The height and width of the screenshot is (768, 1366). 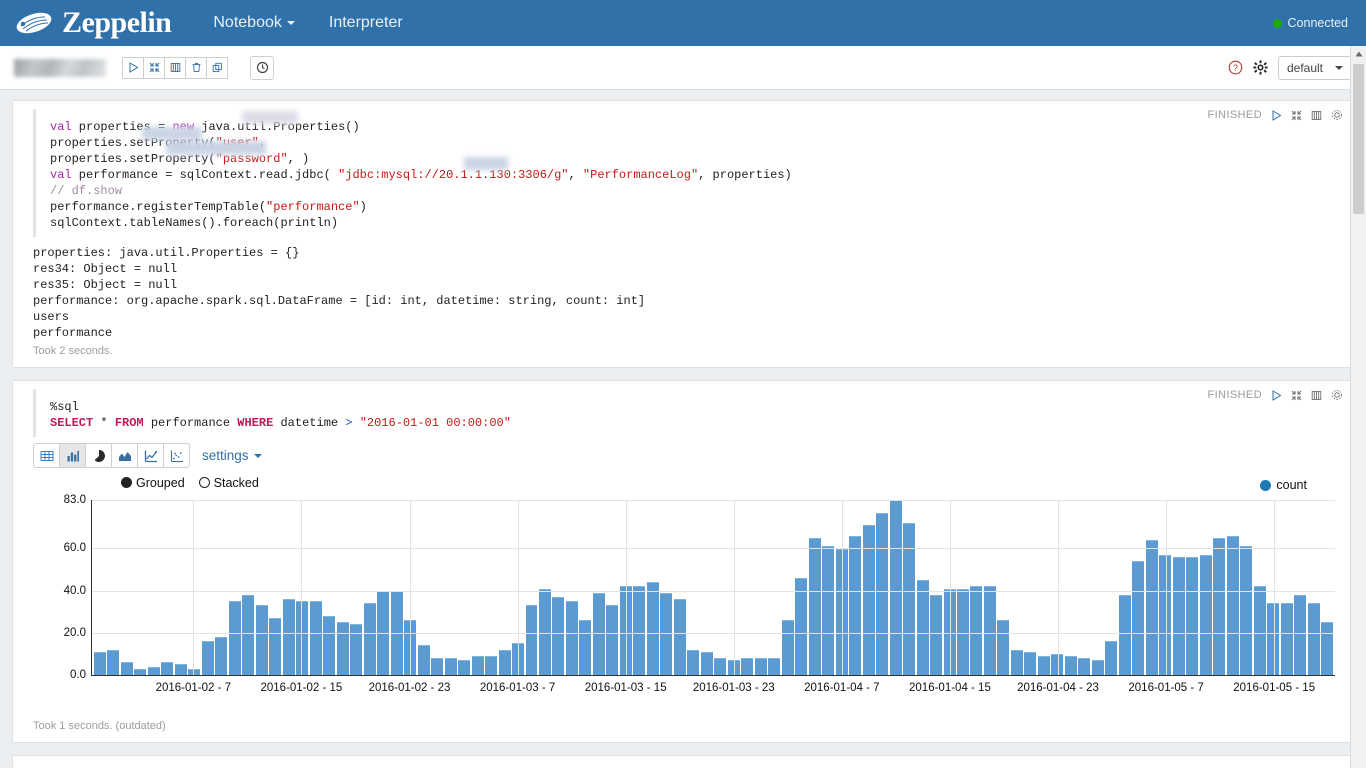 What do you see at coordinates (366, 23) in the screenshot?
I see `nav-link-interpreter: Interpreter` at bounding box center [366, 23].